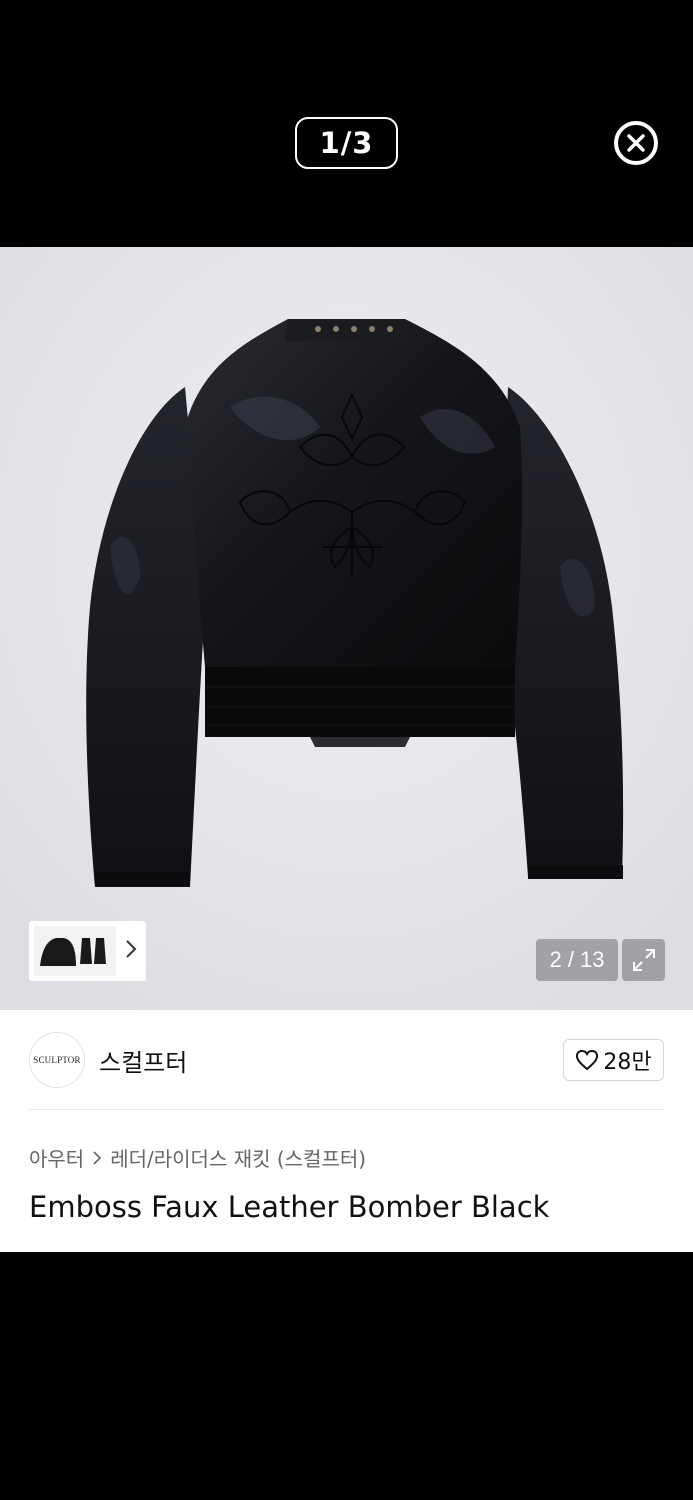 This screenshot has height=1500, width=693. I want to click on close-button, so click(636, 143).